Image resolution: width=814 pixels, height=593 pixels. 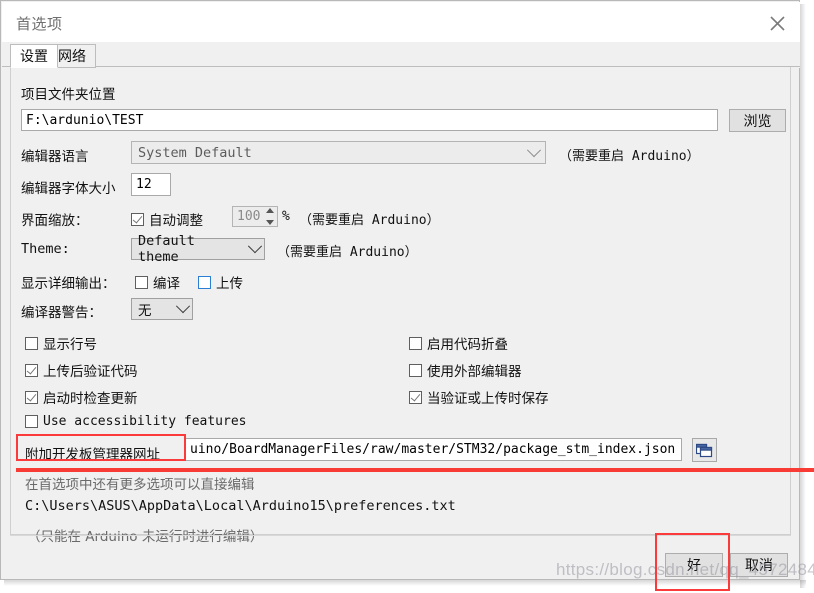 I want to click on display-line-numbers-checkbox, so click(x=31, y=343).